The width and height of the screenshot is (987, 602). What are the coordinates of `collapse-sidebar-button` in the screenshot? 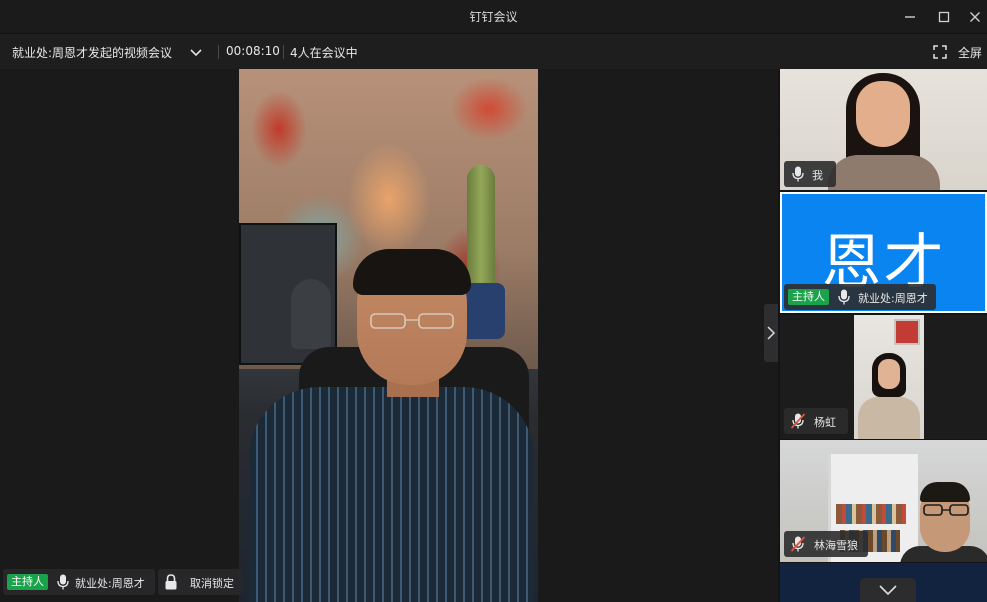 It's located at (771, 333).